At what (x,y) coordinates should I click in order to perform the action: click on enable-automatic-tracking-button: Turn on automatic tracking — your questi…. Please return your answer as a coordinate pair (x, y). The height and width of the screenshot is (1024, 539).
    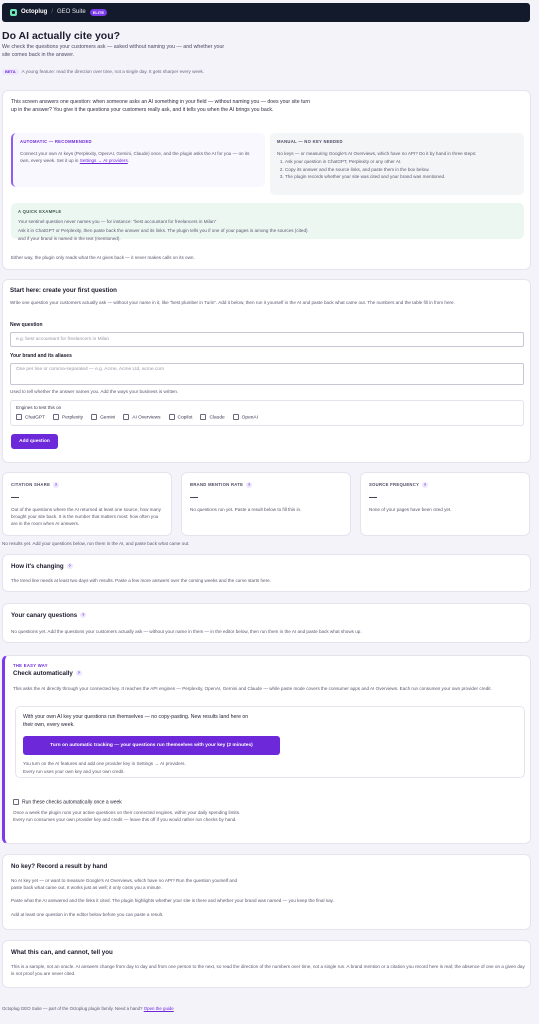
    Looking at the image, I should click on (151, 745).